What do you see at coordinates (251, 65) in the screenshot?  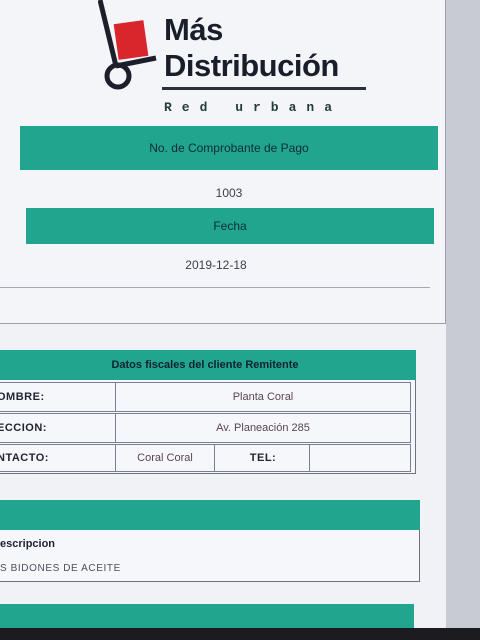 I see `logo-text-distribucion: Distribución` at bounding box center [251, 65].